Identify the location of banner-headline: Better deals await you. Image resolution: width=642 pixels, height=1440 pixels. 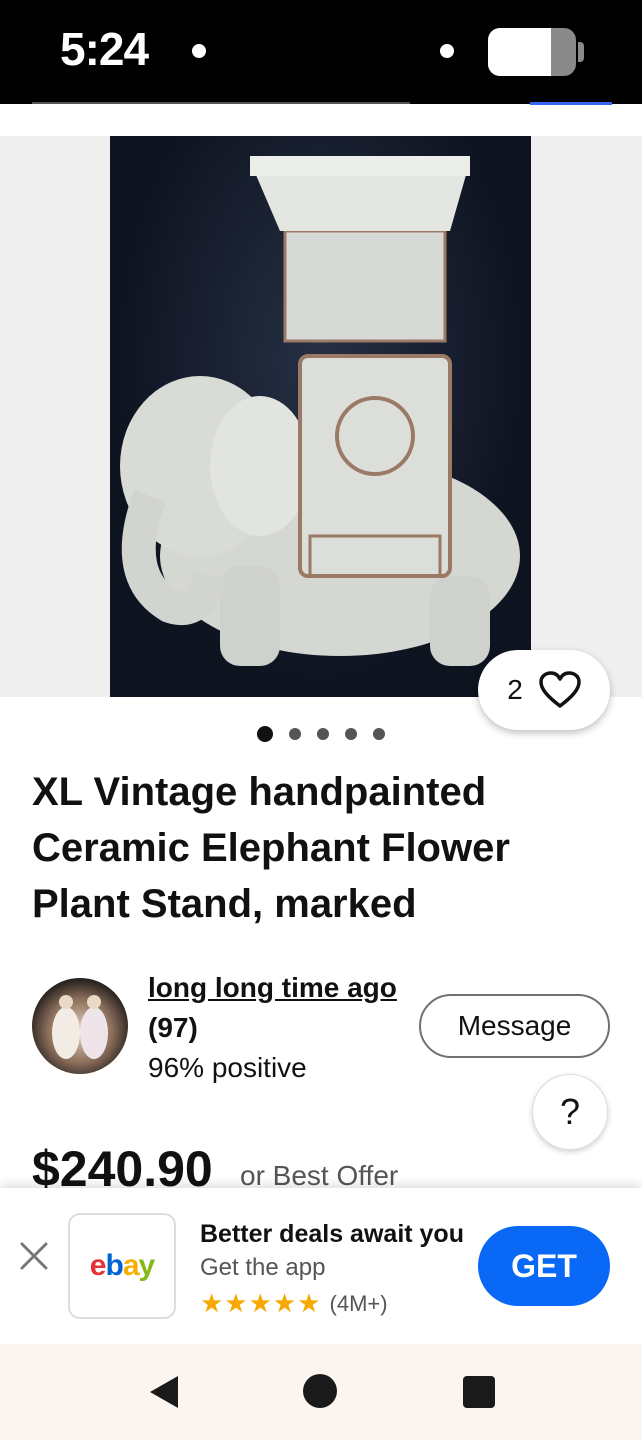
(332, 1234).